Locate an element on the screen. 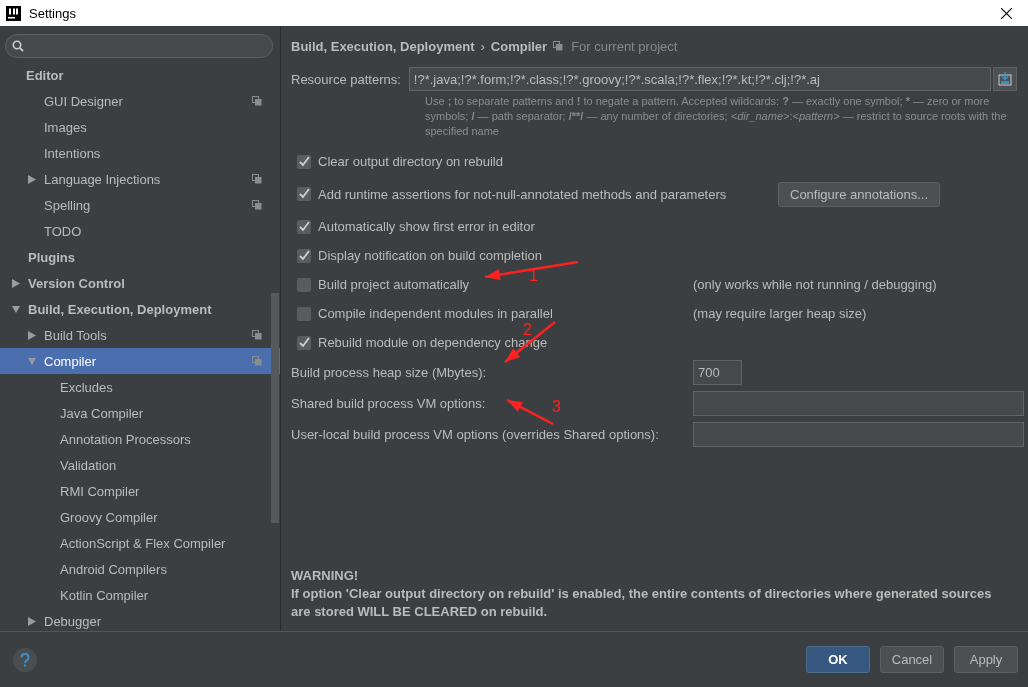 The image size is (1028, 687). tree-item: Build Tools is located at coordinates (140, 335).